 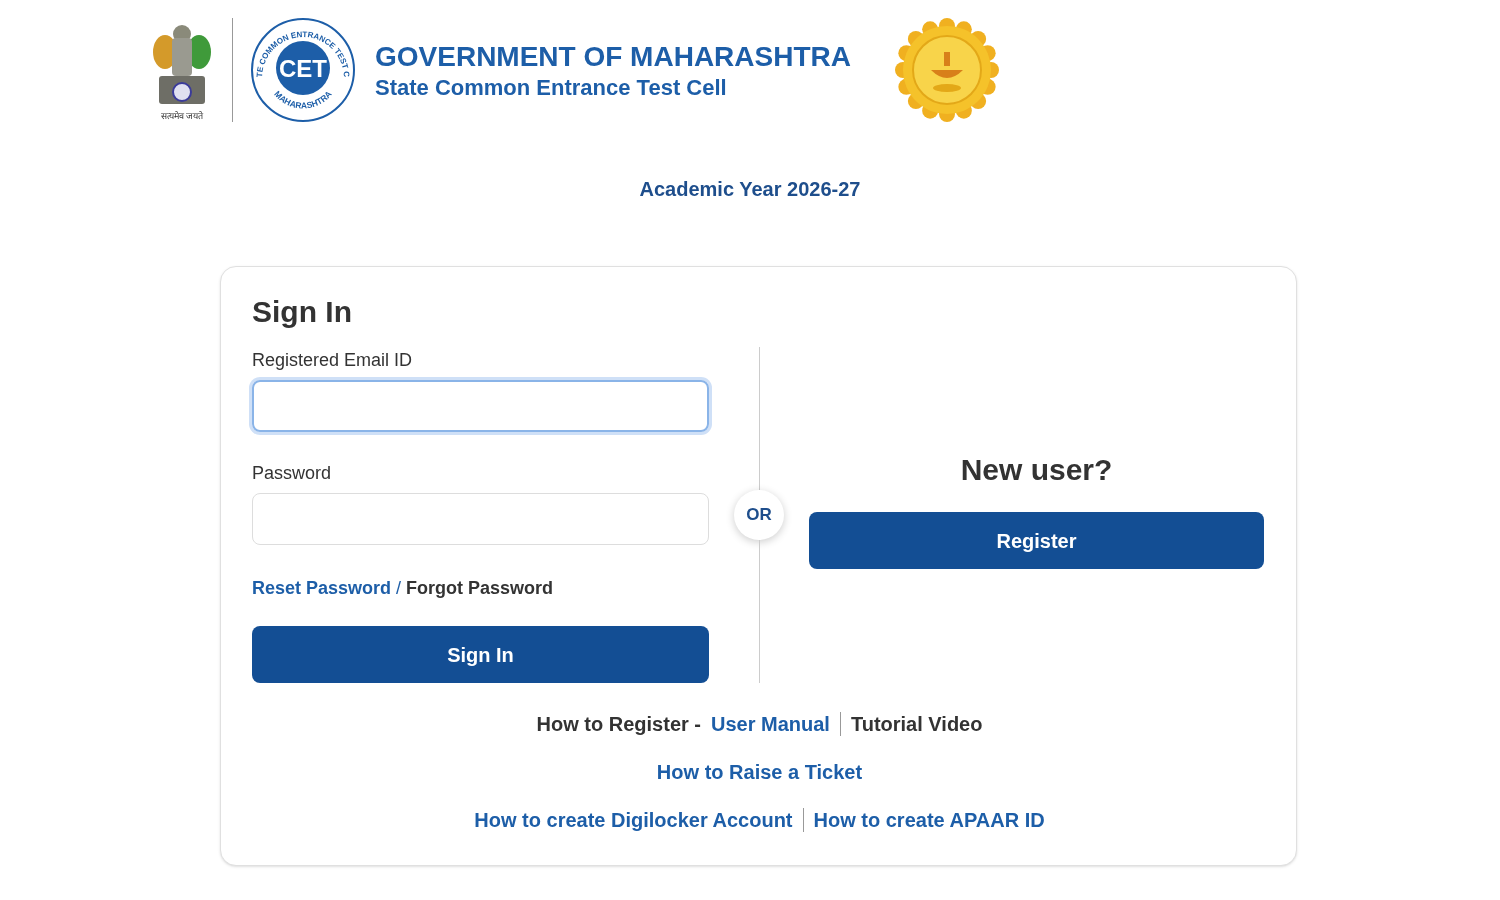 What do you see at coordinates (613, 56) in the screenshot?
I see `government-title: GOVERNMENT OF MAHARASHTRA` at bounding box center [613, 56].